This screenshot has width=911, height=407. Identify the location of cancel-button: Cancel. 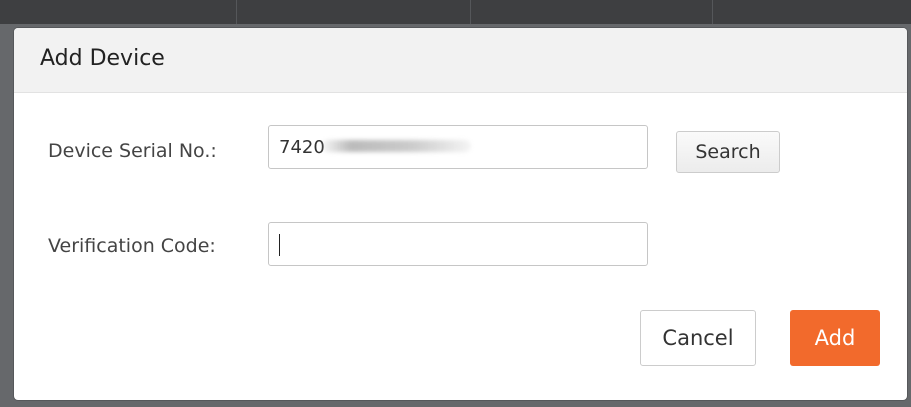
(698, 338).